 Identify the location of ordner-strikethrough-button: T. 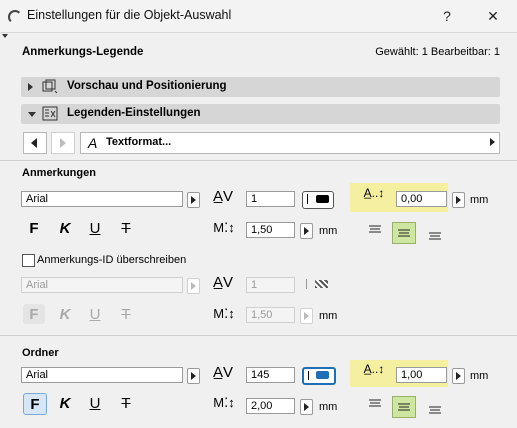
(126, 403).